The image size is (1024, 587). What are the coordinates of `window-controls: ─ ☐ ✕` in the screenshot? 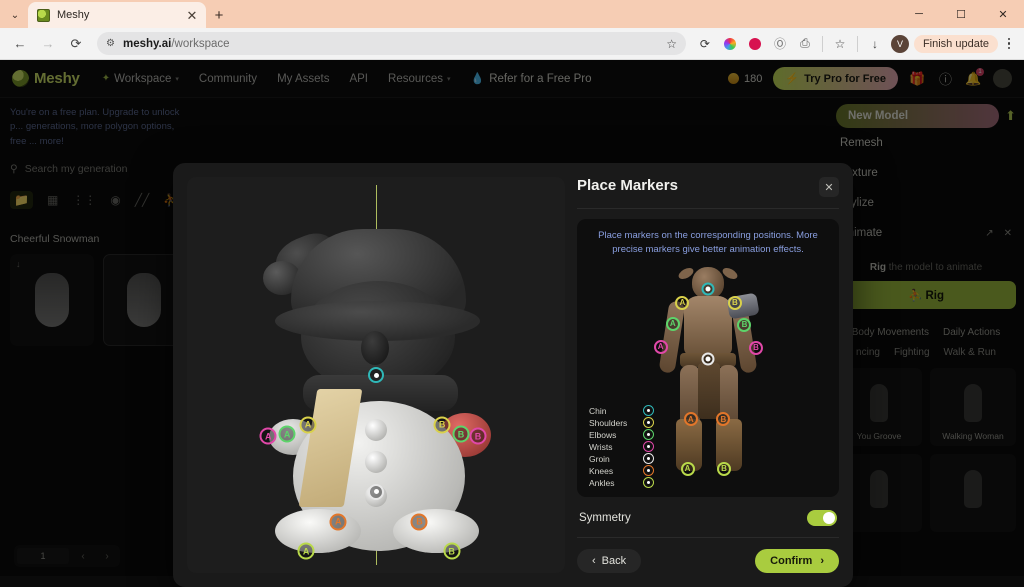 It's located at (961, 14).